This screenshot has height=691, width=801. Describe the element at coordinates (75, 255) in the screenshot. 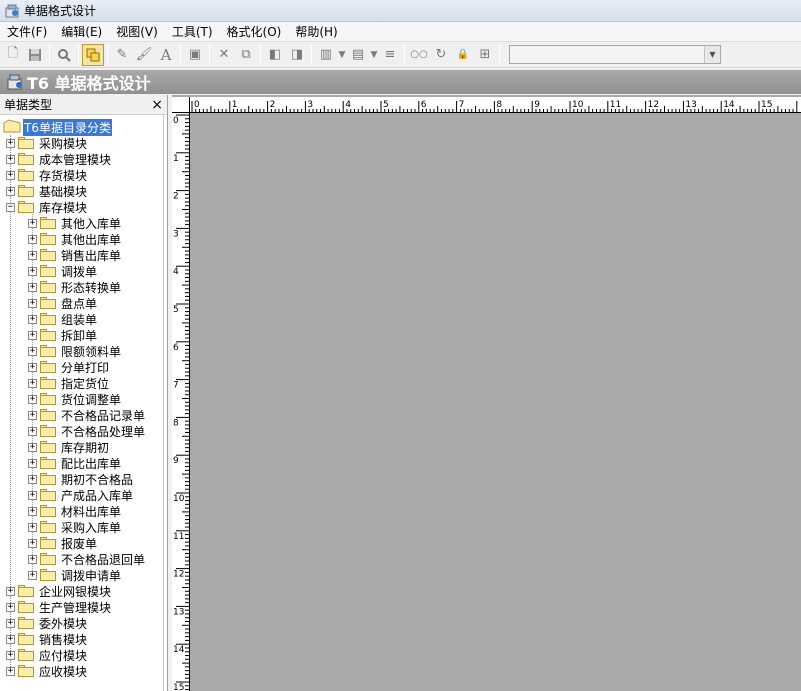

I see `tree-doc-item: + 销售出库单` at that location.